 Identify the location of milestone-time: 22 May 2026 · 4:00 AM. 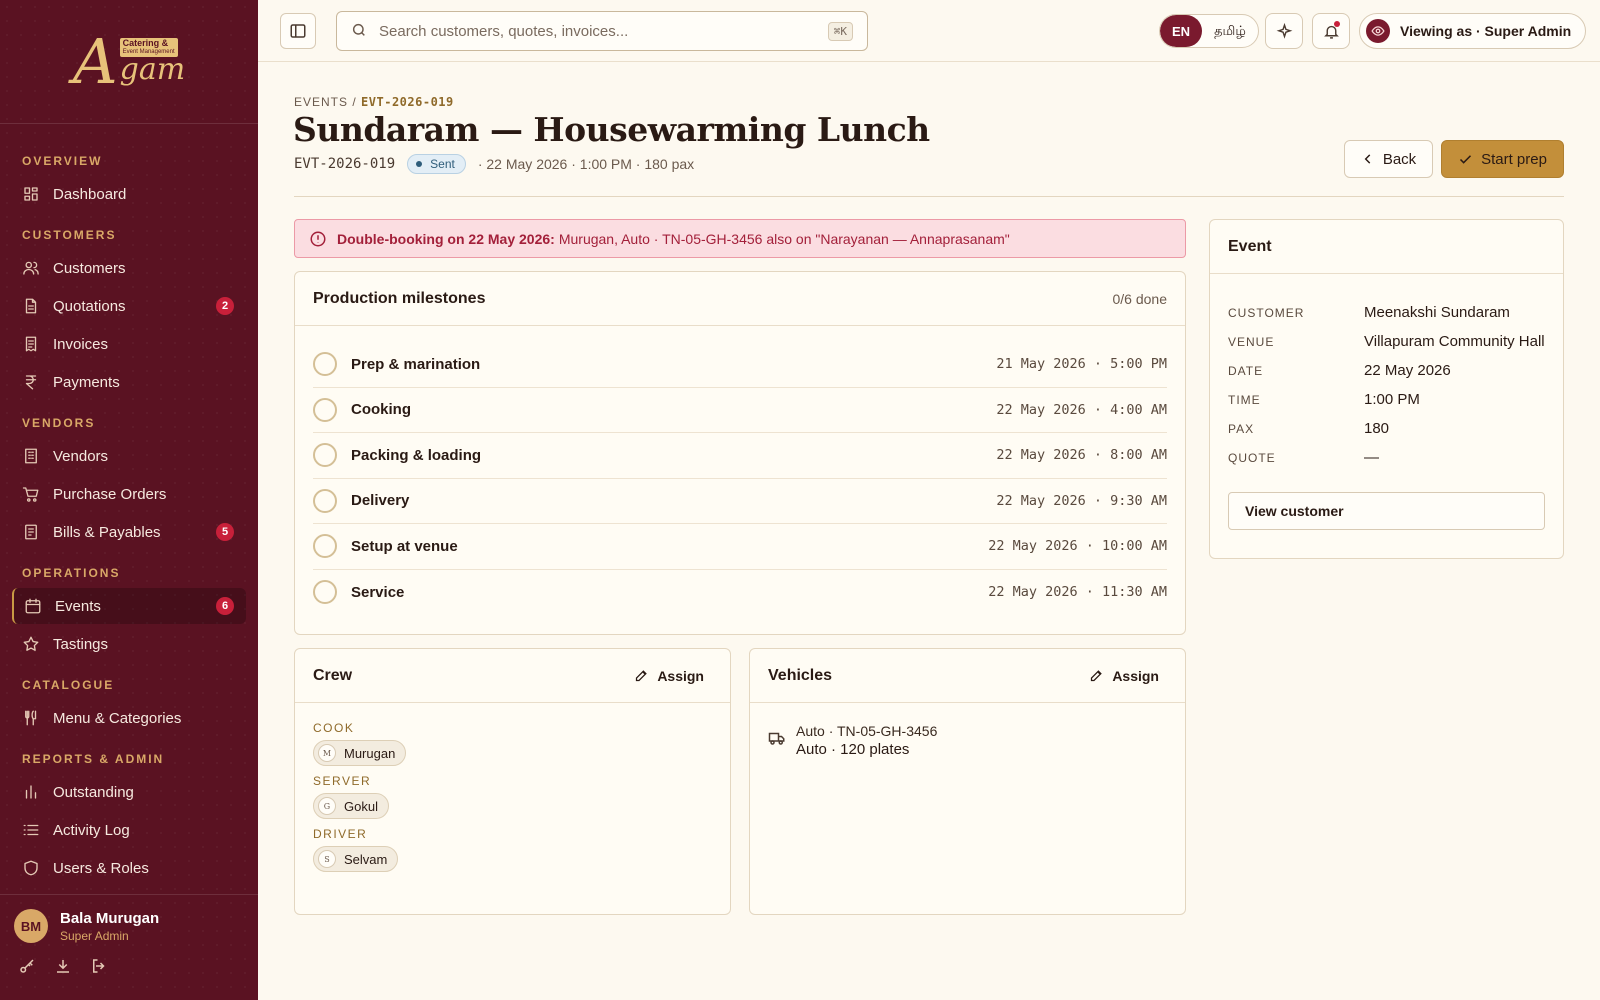
(1081, 409).